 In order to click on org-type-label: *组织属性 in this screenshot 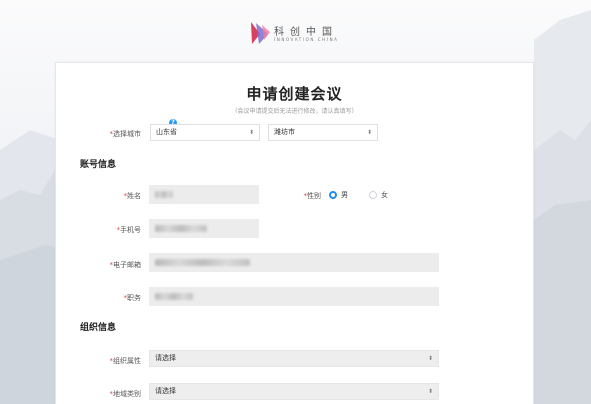, I will do `click(125, 361)`.